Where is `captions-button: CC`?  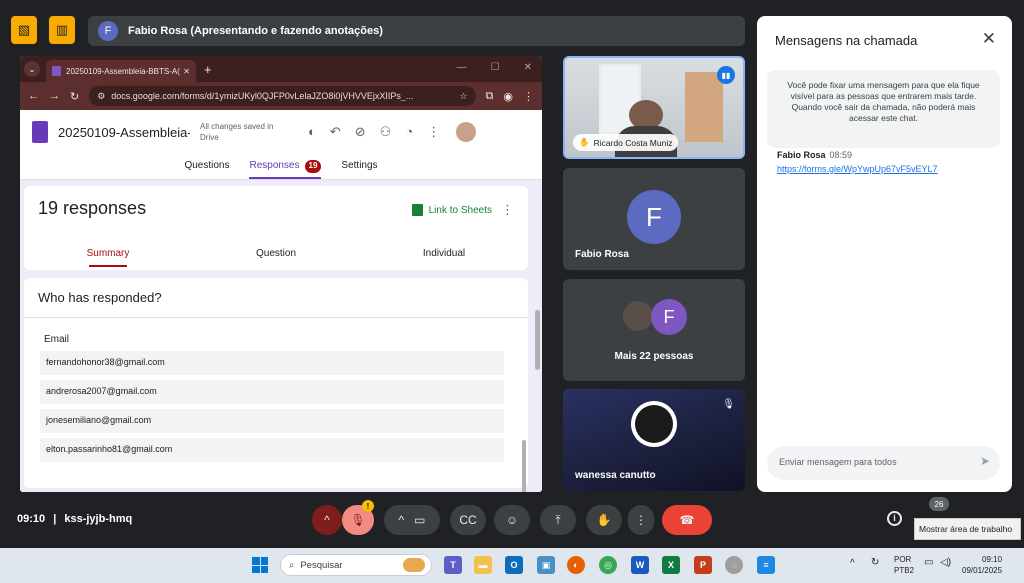
captions-button: CC is located at coordinates (468, 520).